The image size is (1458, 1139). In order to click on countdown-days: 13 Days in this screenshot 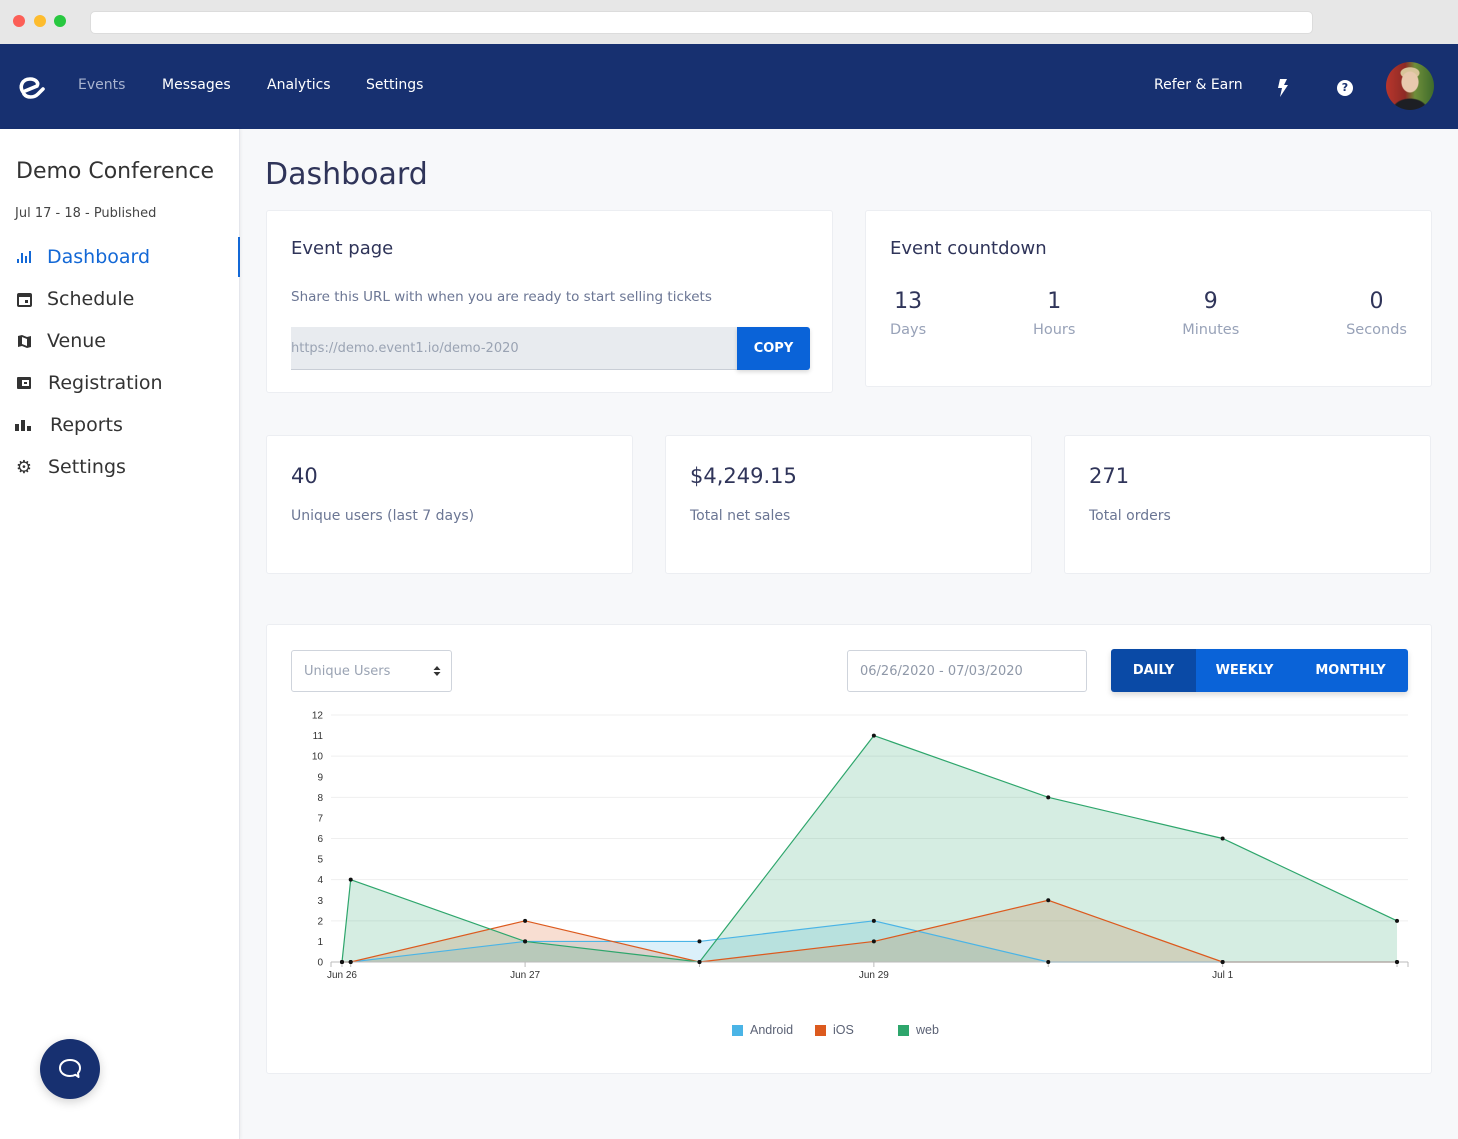, I will do `click(908, 314)`.